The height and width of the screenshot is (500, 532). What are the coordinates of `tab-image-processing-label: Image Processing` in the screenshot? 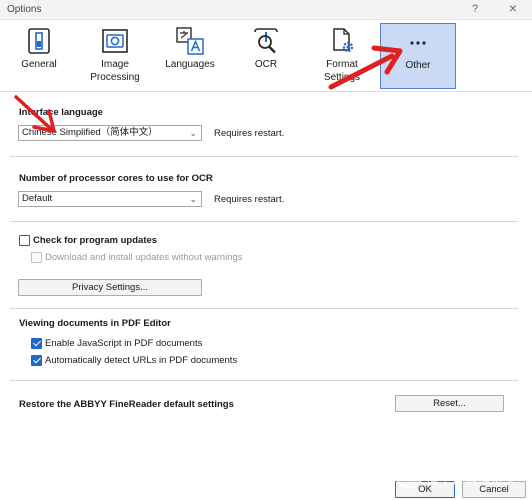 It's located at (115, 71).